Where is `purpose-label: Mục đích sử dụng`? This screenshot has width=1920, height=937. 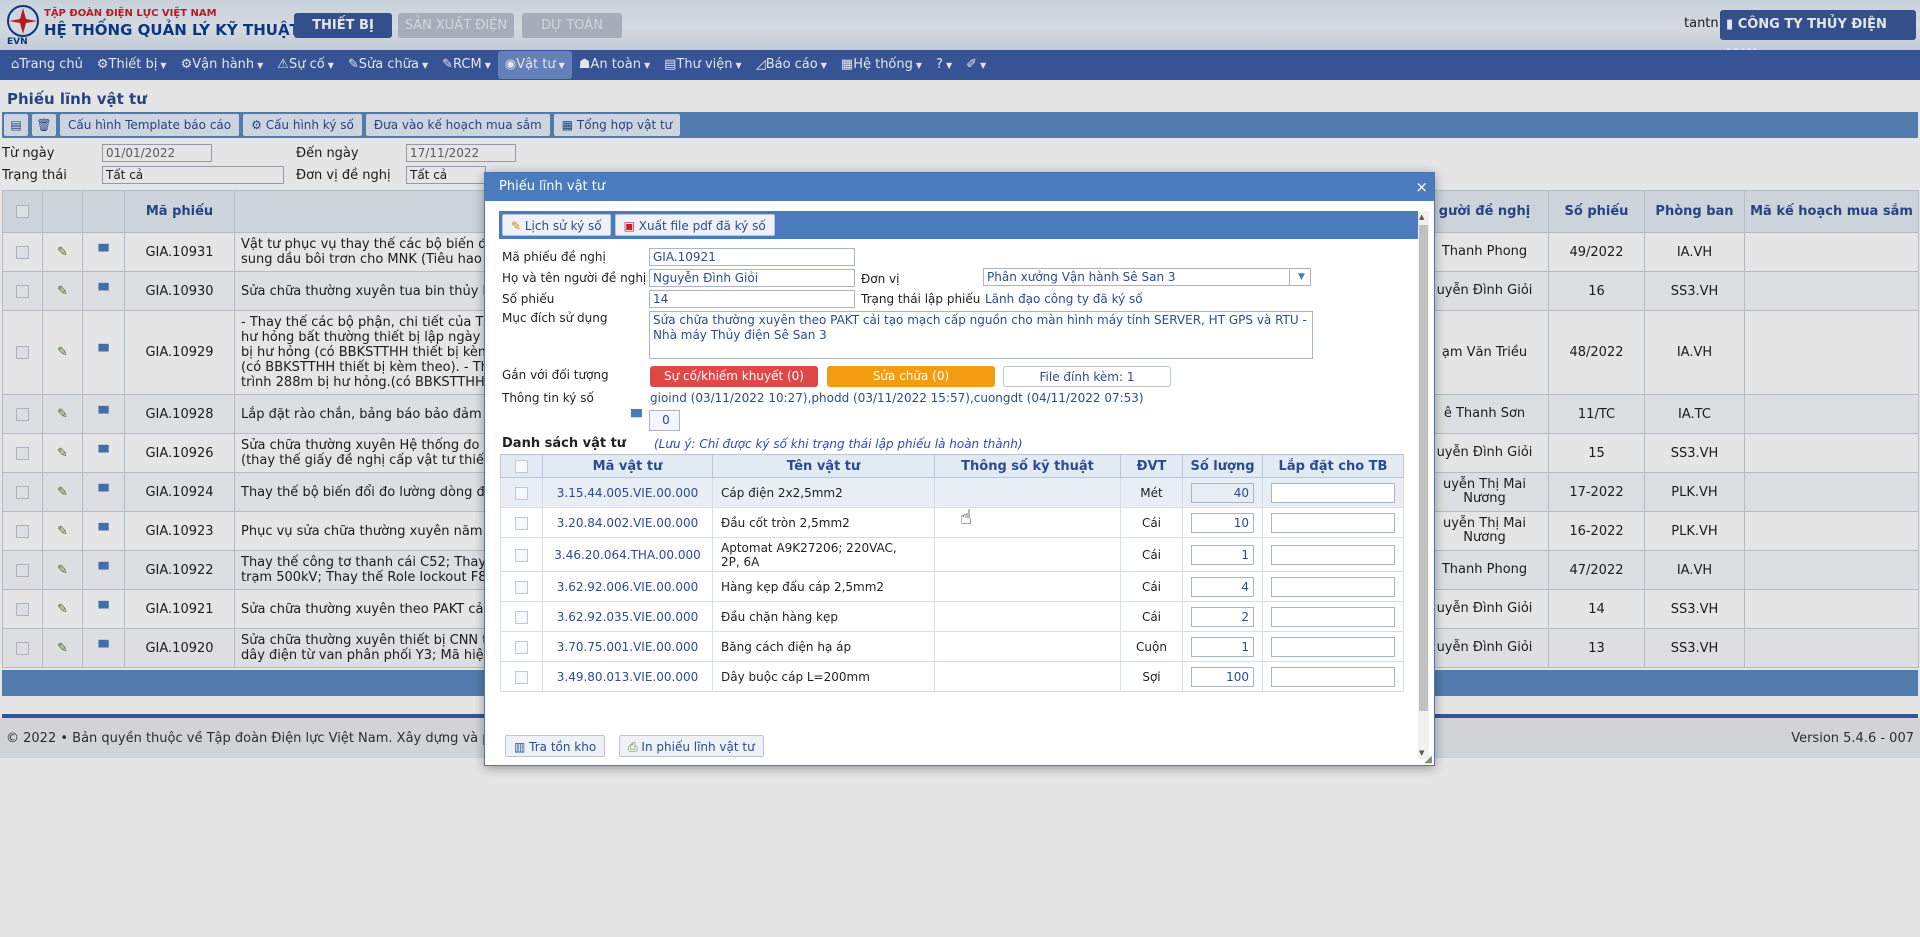
purpose-label: Mục đích sử dụng is located at coordinates (555, 318).